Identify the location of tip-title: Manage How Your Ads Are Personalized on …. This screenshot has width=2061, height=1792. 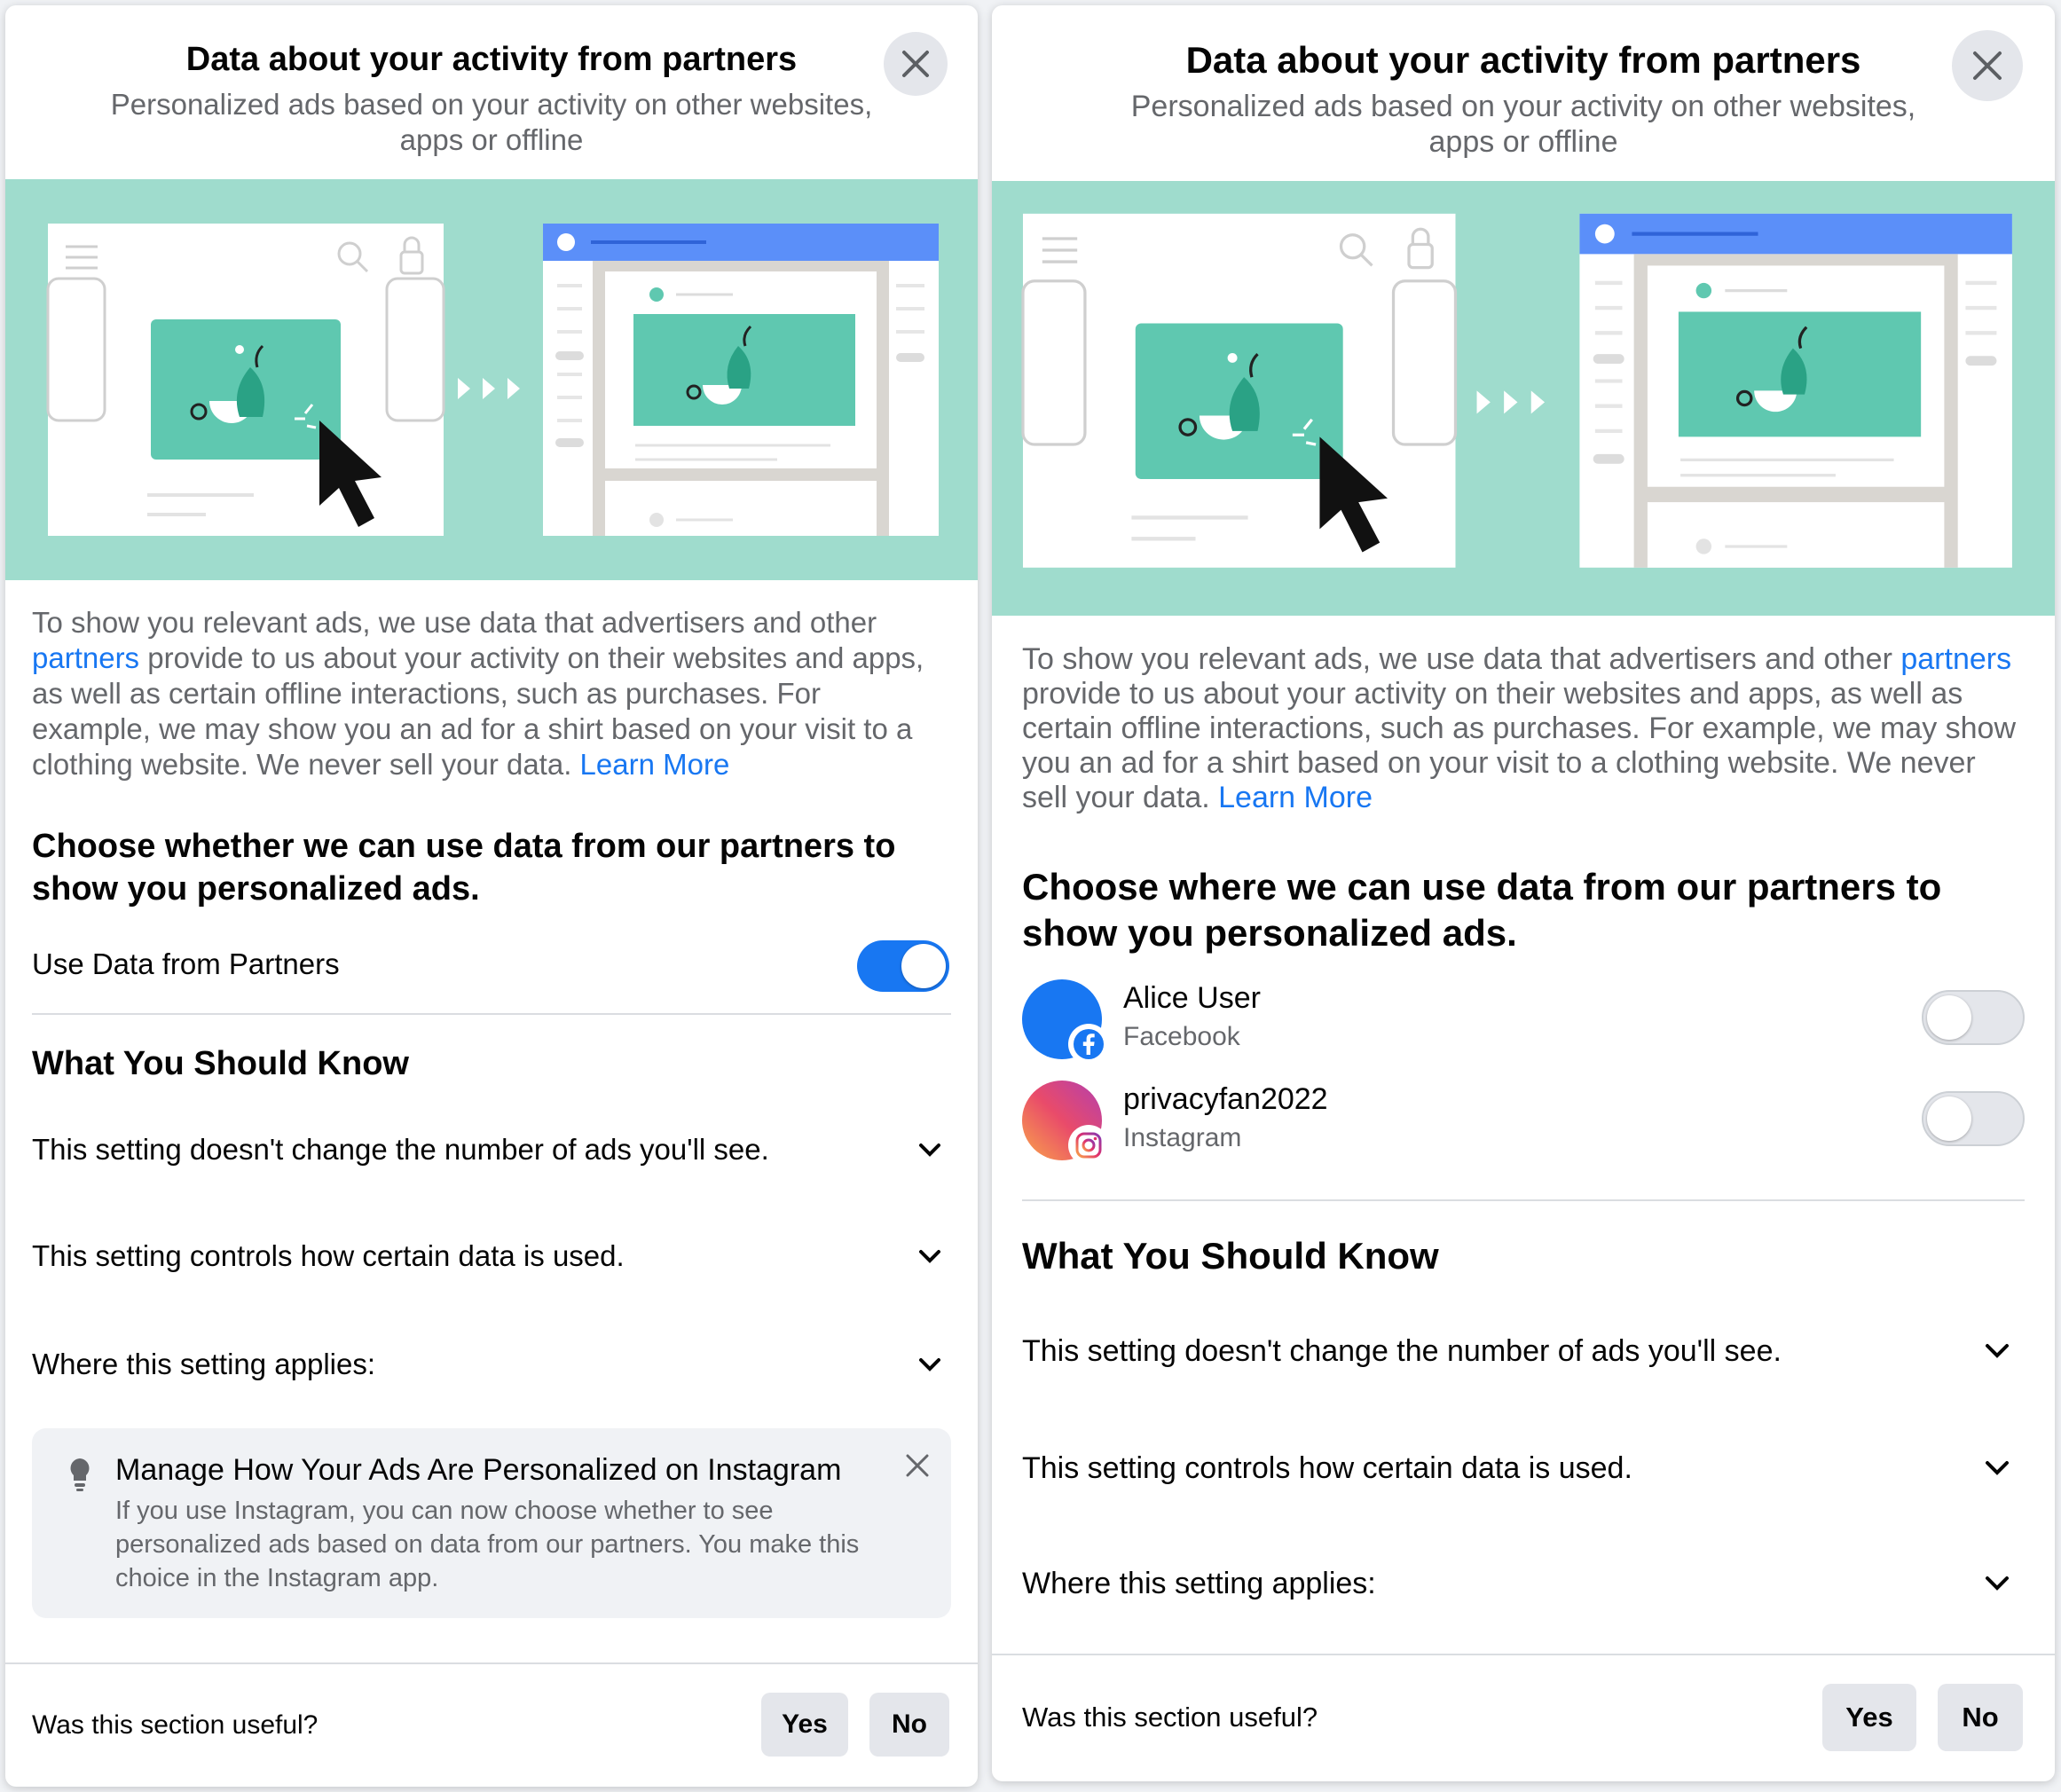
(478, 1470).